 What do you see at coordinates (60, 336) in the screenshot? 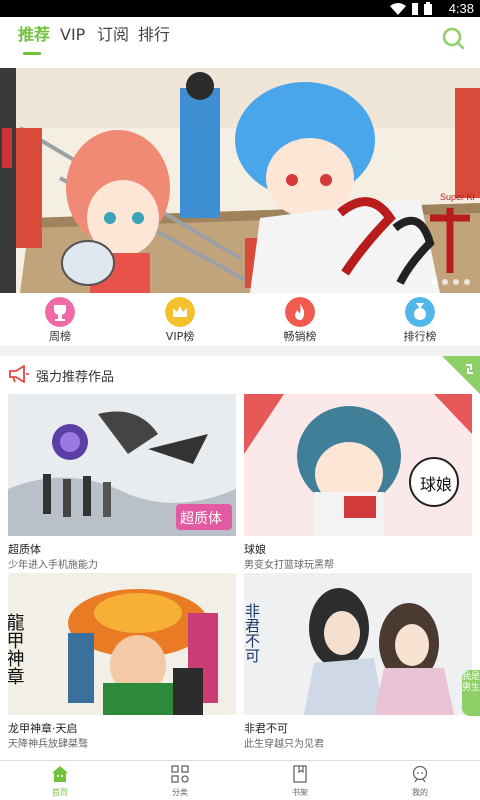
I see `rank-weekly-label: 周榜` at bounding box center [60, 336].